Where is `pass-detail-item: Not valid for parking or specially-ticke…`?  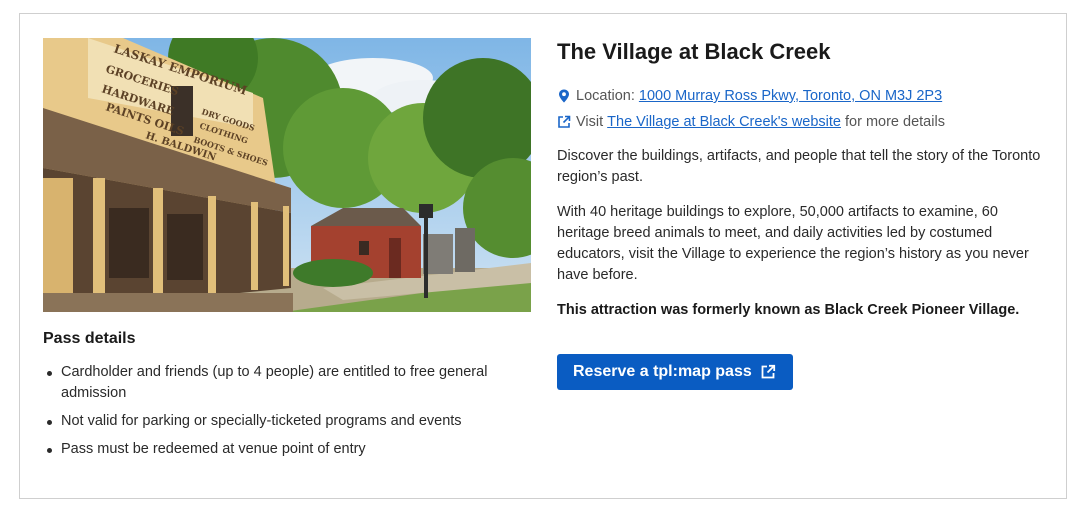 pass-detail-item: Not valid for parking or specially-ticke… is located at coordinates (278, 421).